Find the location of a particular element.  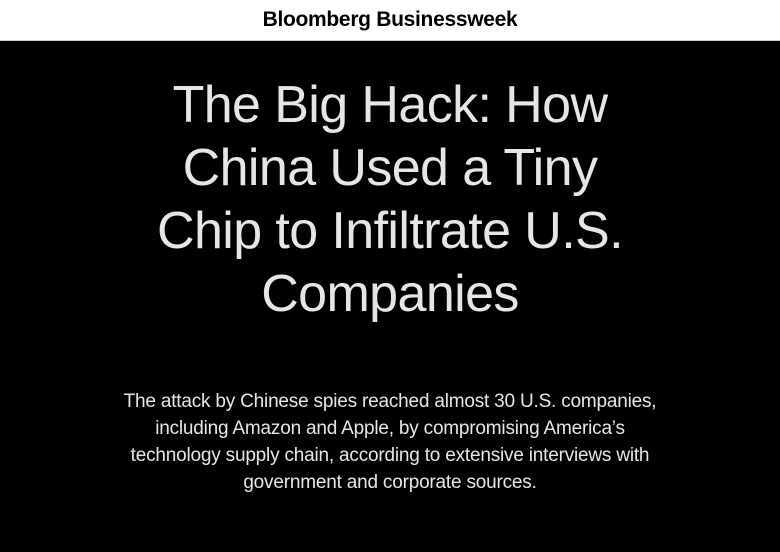

headline-line: The Big Hack: How is located at coordinates (390, 105).